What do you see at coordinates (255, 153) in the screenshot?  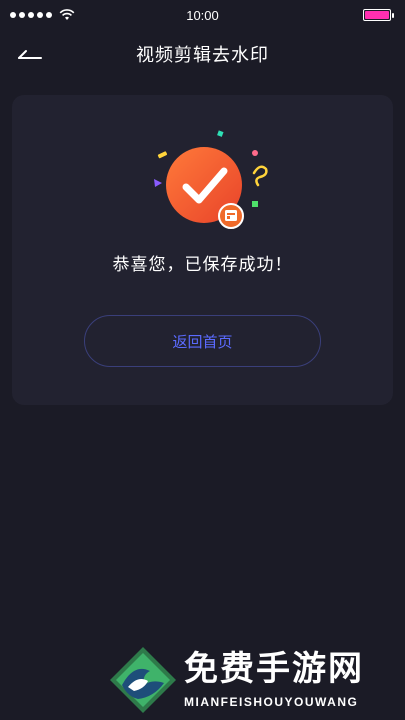 I see `confetti-pink-icon` at bounding box center [255, 153].